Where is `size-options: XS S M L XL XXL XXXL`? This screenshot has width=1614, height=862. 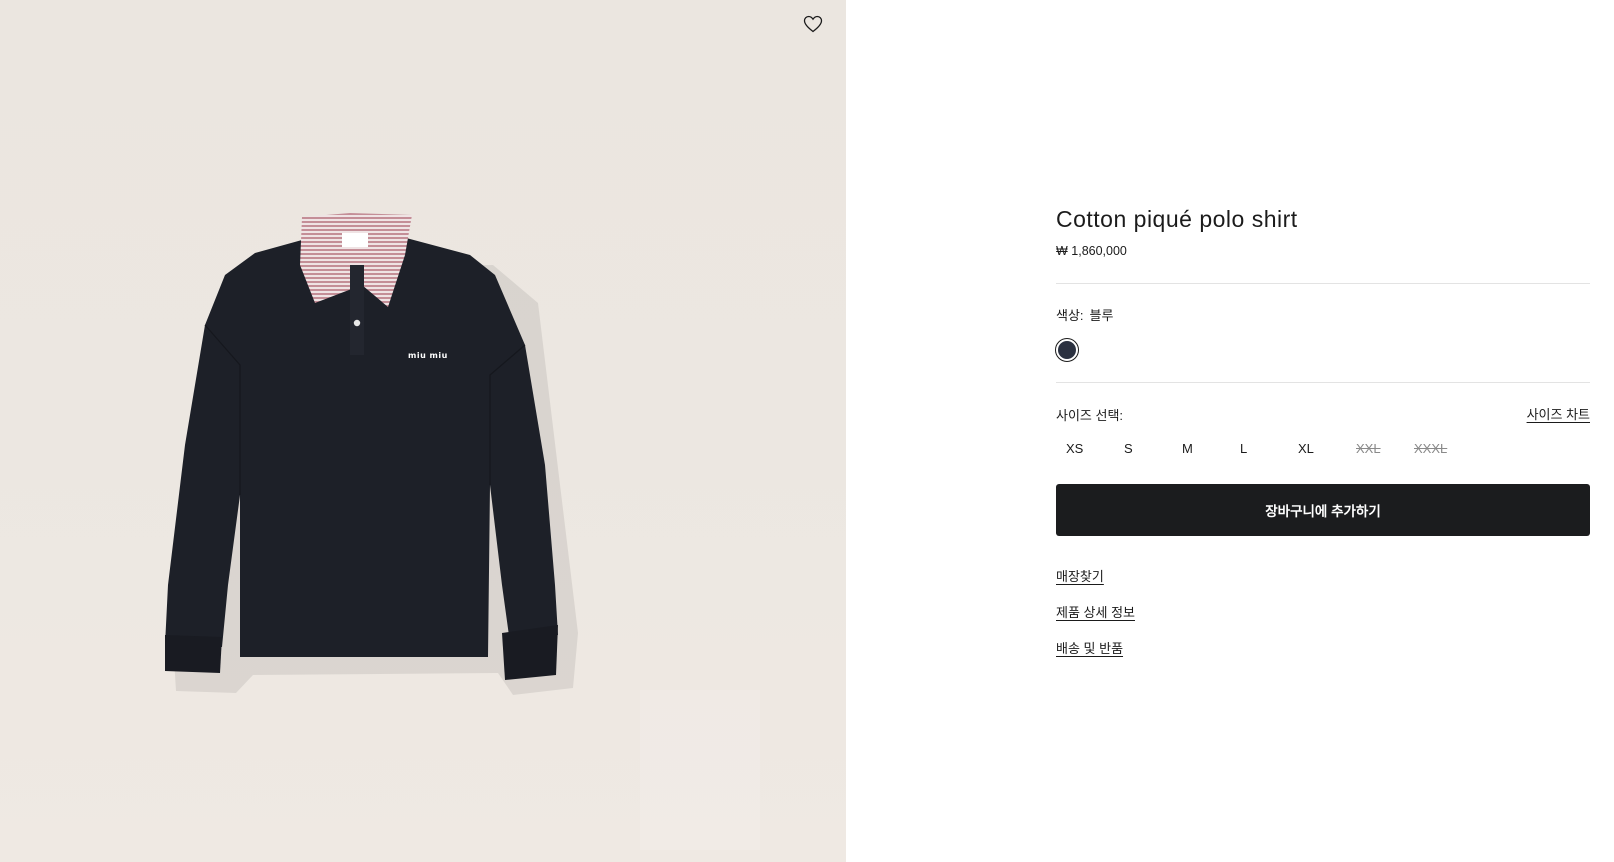
size-options: XS S M L XL XXL XXXL is located at coordinates (1259, 448).